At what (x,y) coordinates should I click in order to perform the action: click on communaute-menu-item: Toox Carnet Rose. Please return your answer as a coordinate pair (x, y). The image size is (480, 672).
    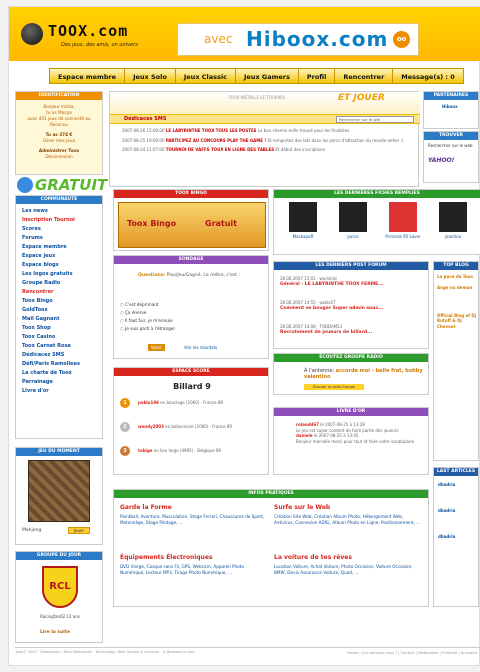
    Looking at the image, I should click on (59, 346).